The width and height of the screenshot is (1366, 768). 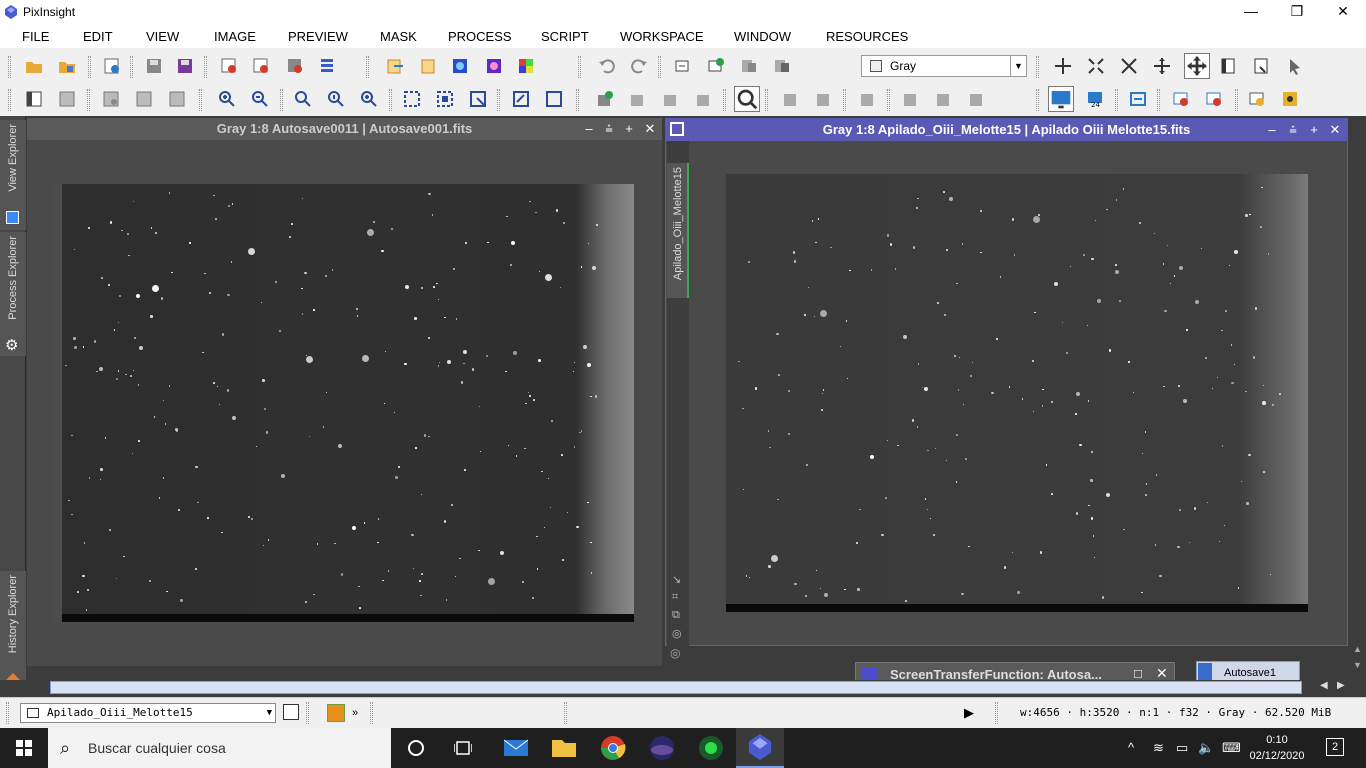 What do you see at coordinates (1206, 748) in the screenshot?
I see `volume-icon: 🔈` at bounding box center [1206, 748].